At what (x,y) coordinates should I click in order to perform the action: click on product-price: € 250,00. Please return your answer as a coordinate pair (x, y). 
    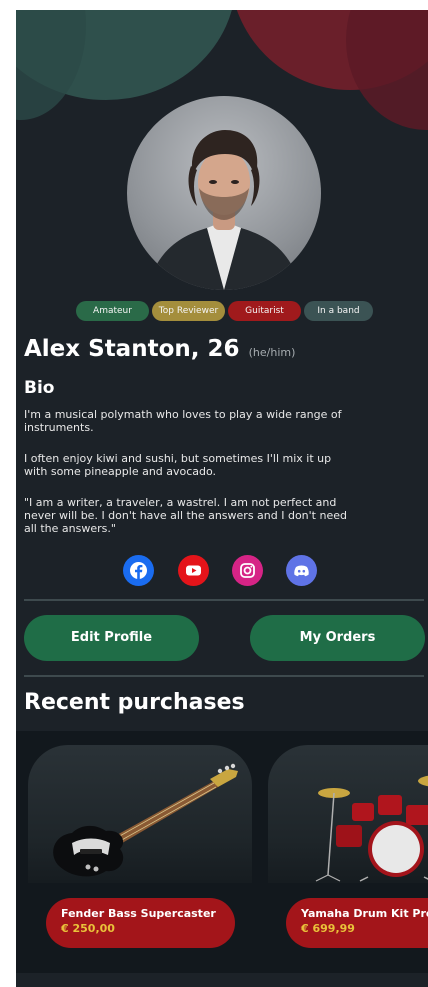
    Looking at the image, I should click on (88, 928).